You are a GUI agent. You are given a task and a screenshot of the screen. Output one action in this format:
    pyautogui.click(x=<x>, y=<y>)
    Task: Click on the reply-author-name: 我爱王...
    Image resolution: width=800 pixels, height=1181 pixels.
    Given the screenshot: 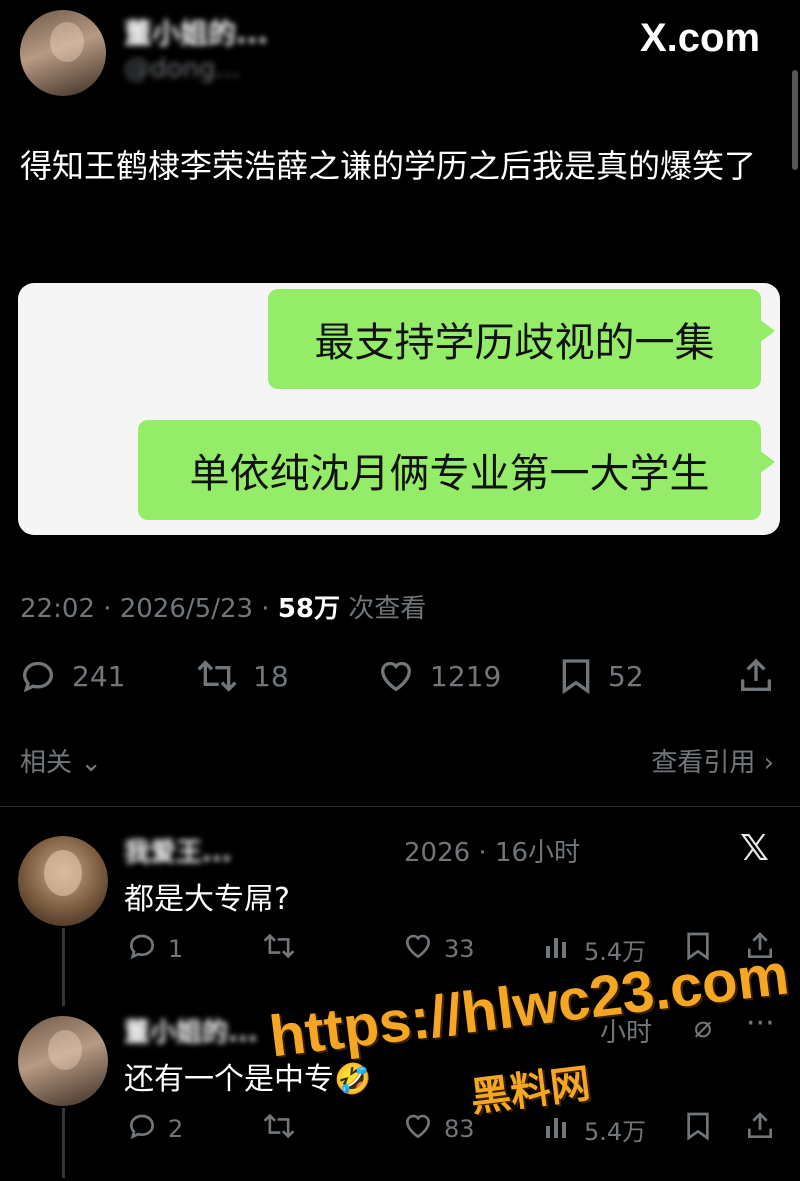 What is the action you would take?
    pyautogui.click(x=178, y=850)
    